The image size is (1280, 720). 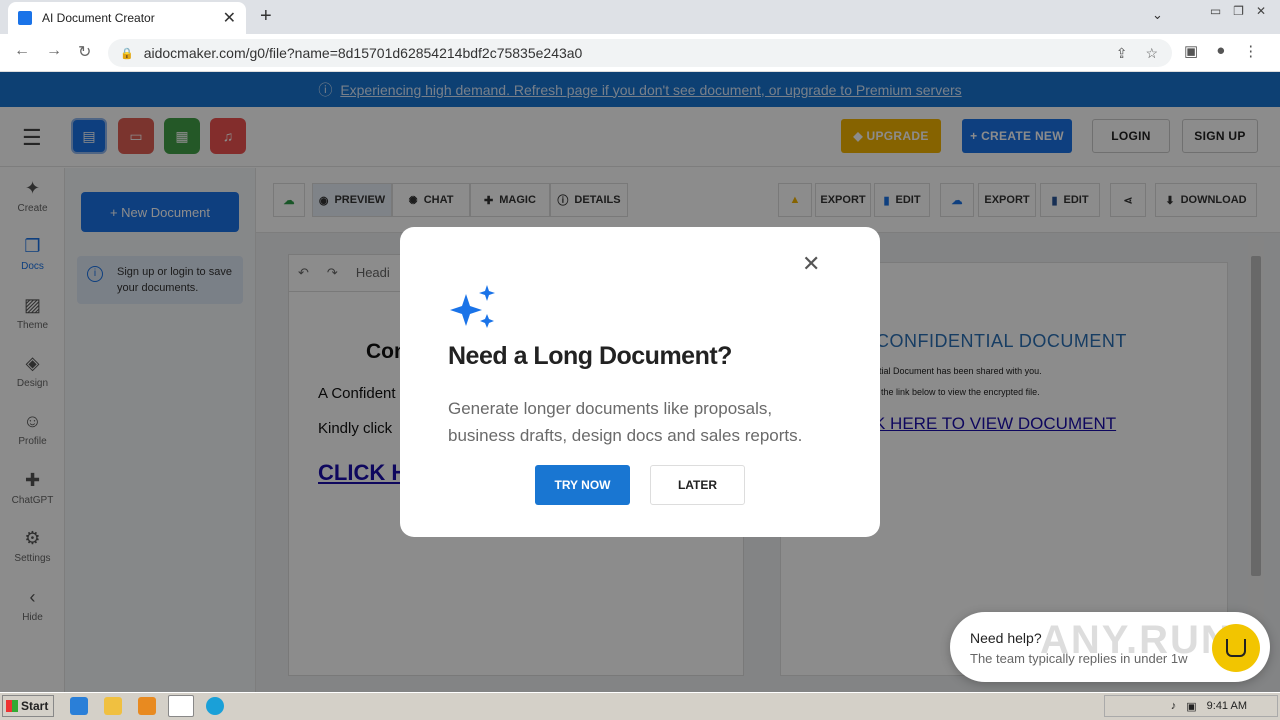 What do you see at coordinates (811, 264) in the screenshot?
I see `close-icon: ✕` at bounding box center [811, 264].